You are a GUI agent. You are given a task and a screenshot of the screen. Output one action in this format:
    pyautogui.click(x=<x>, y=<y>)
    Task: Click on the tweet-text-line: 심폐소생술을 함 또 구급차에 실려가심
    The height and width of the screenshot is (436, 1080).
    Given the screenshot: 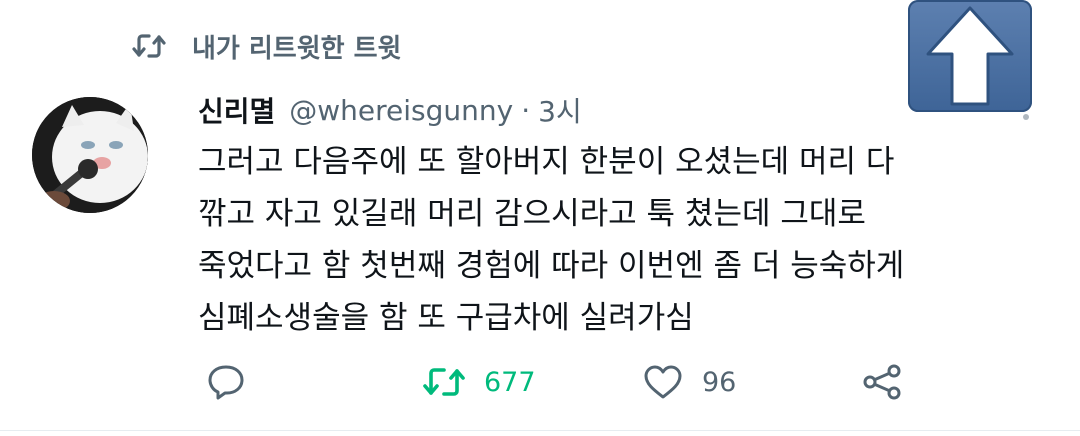 What is the action you would take?
    pyautogui.click(x=446, y=318)
    